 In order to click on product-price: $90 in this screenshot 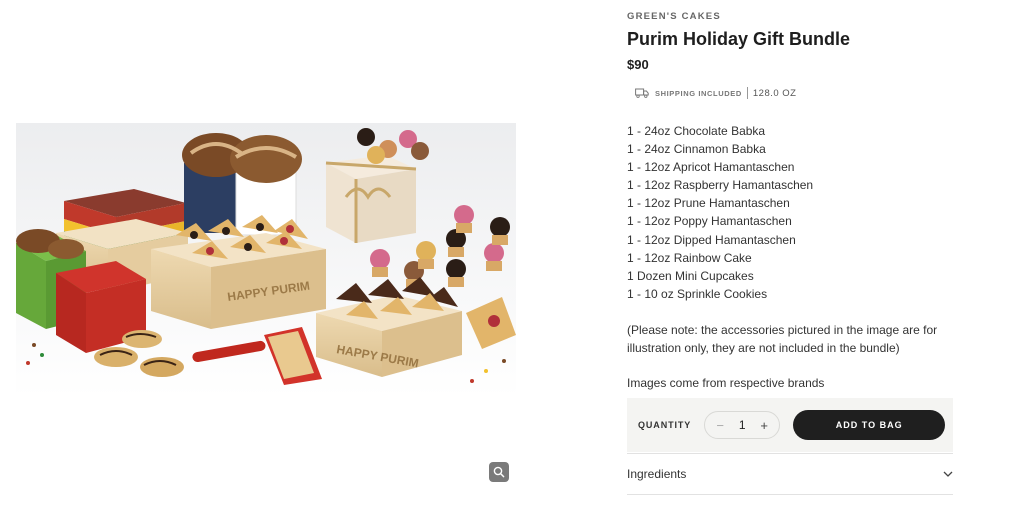, I will do `click(638, 64)`.